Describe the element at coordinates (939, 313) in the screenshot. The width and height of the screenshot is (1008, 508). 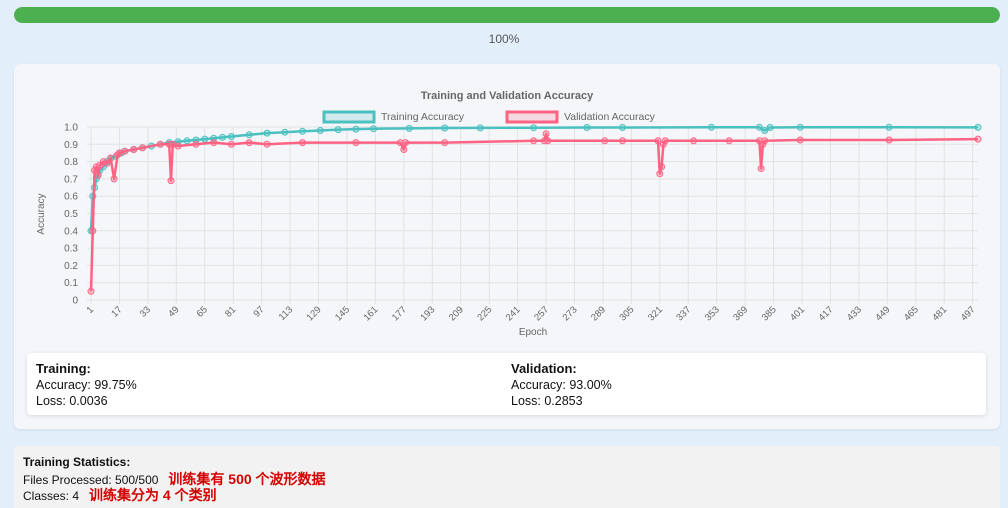
I see `x-tick-label: 481` at that location.